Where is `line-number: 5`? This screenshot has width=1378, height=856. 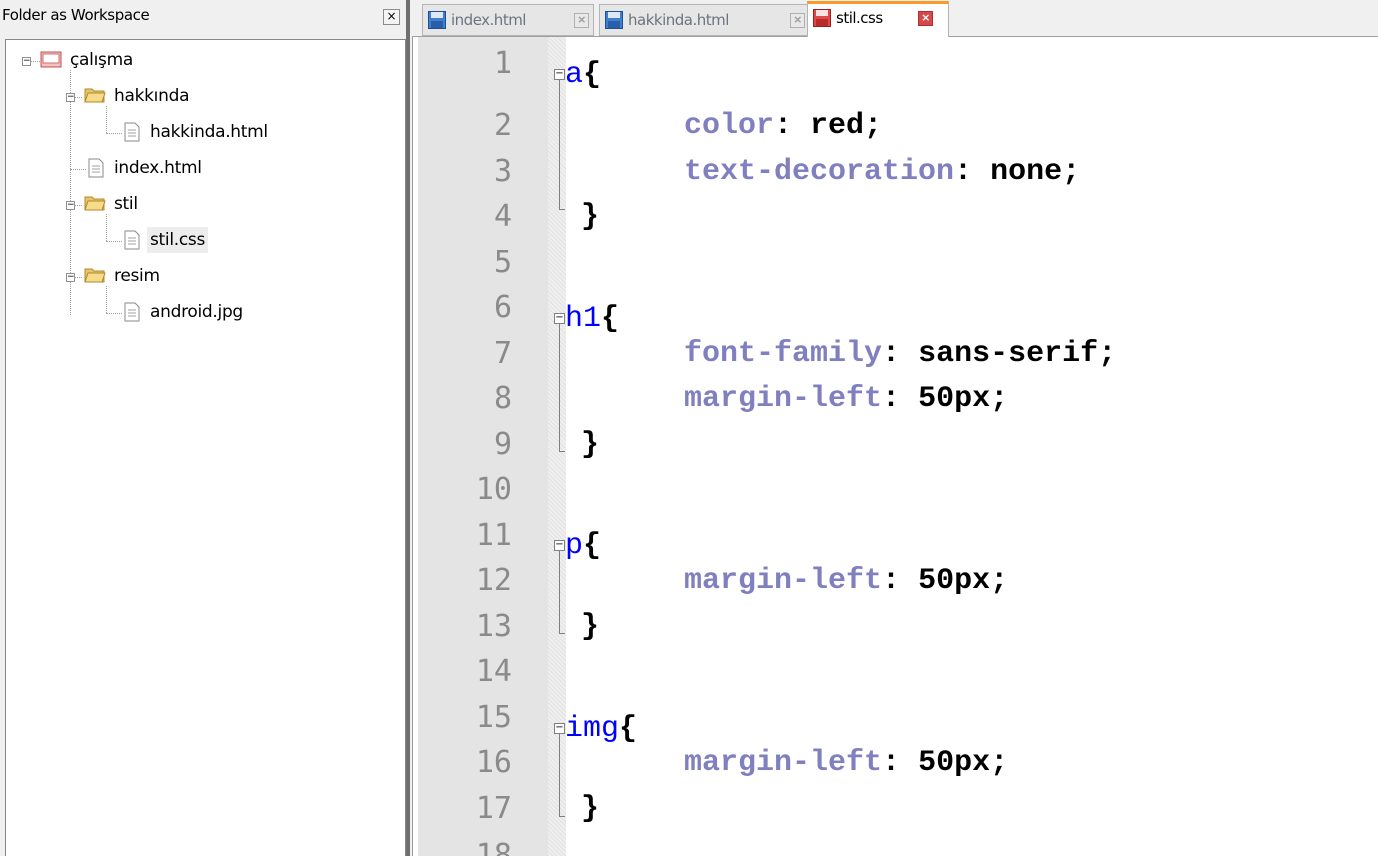 line-number: 5 is located at coordinates (502, 262).